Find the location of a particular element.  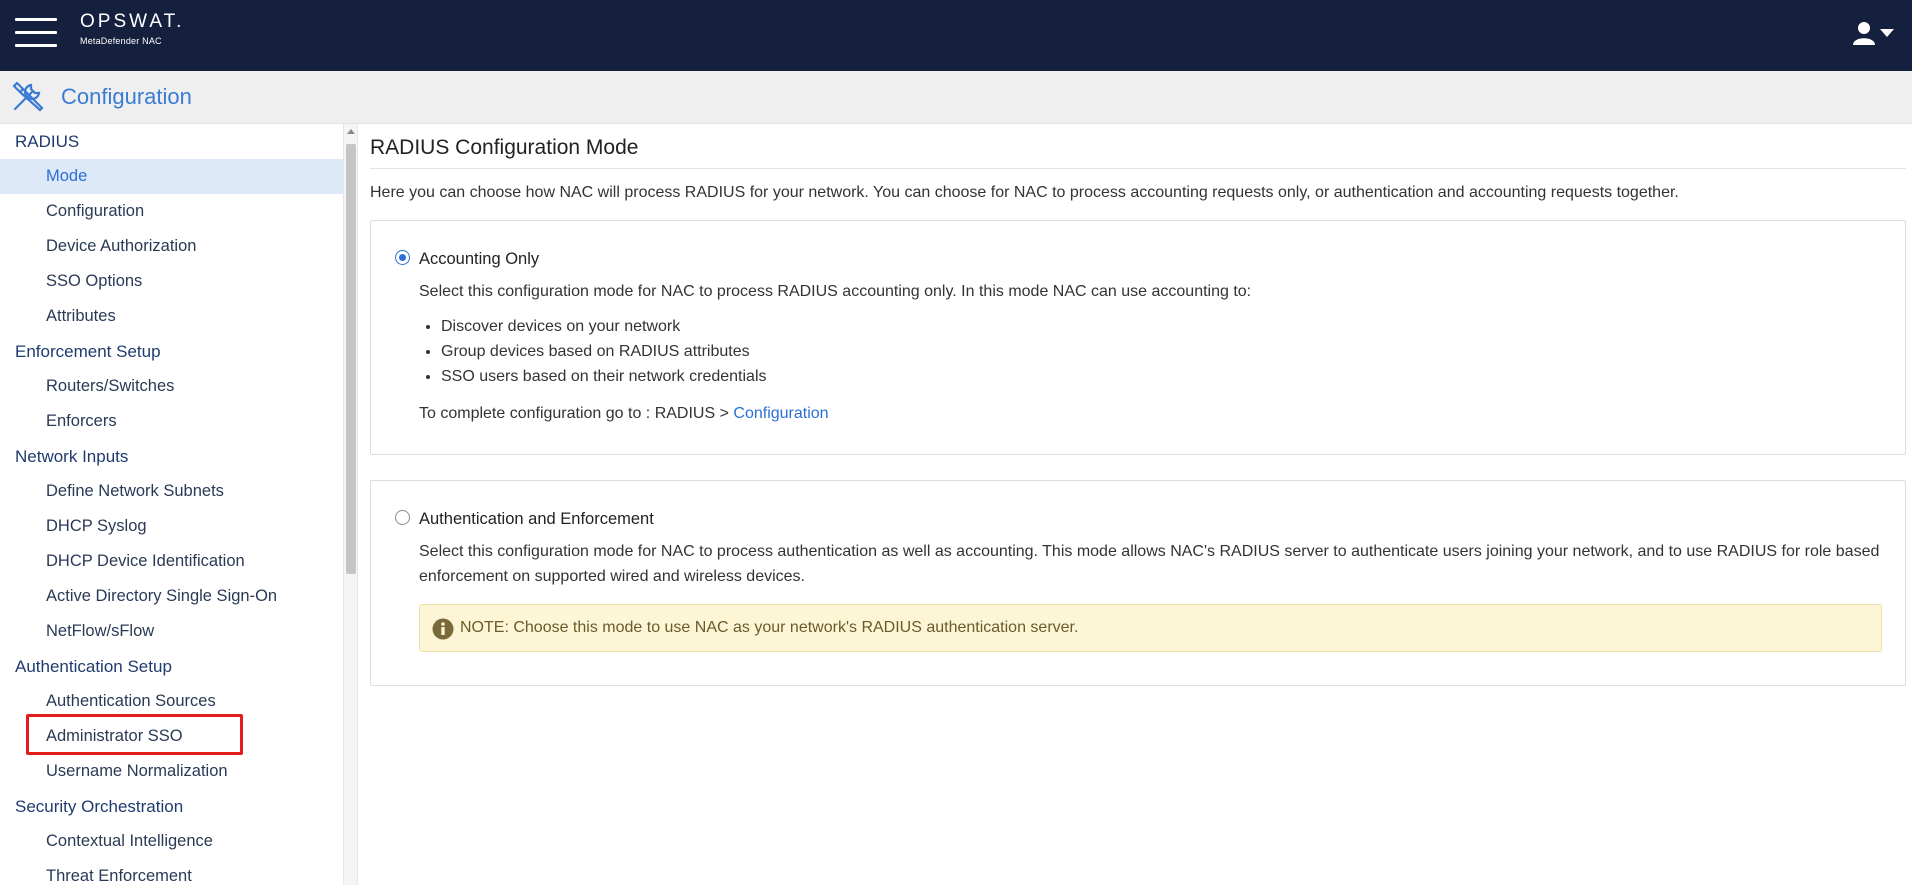

sidebar-item-dhcp-syslog: DHCP Syslog is located at coordinates (171, 526).